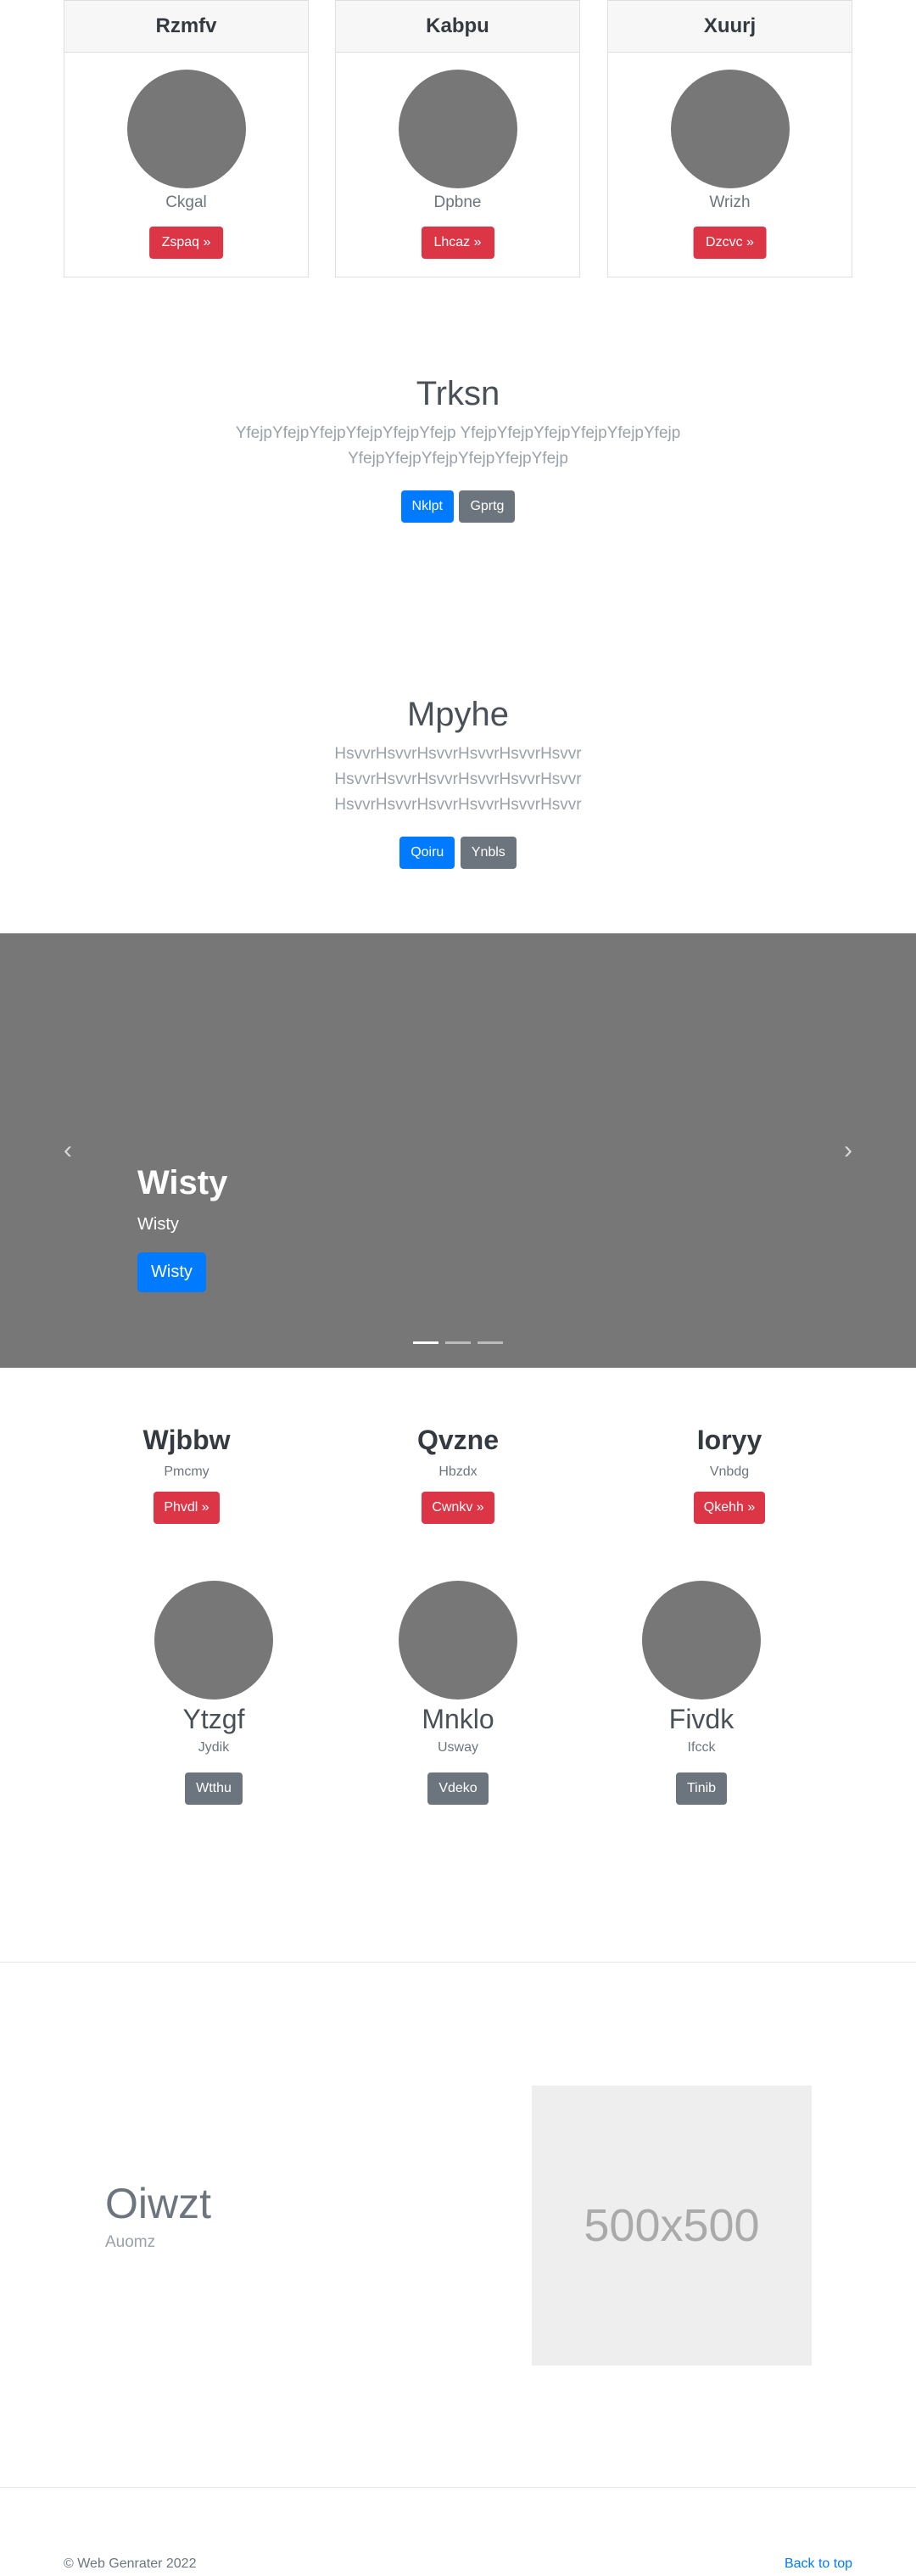  I want to click on person-item: Mnklo Usway Vdeko, so click(458, 1693).